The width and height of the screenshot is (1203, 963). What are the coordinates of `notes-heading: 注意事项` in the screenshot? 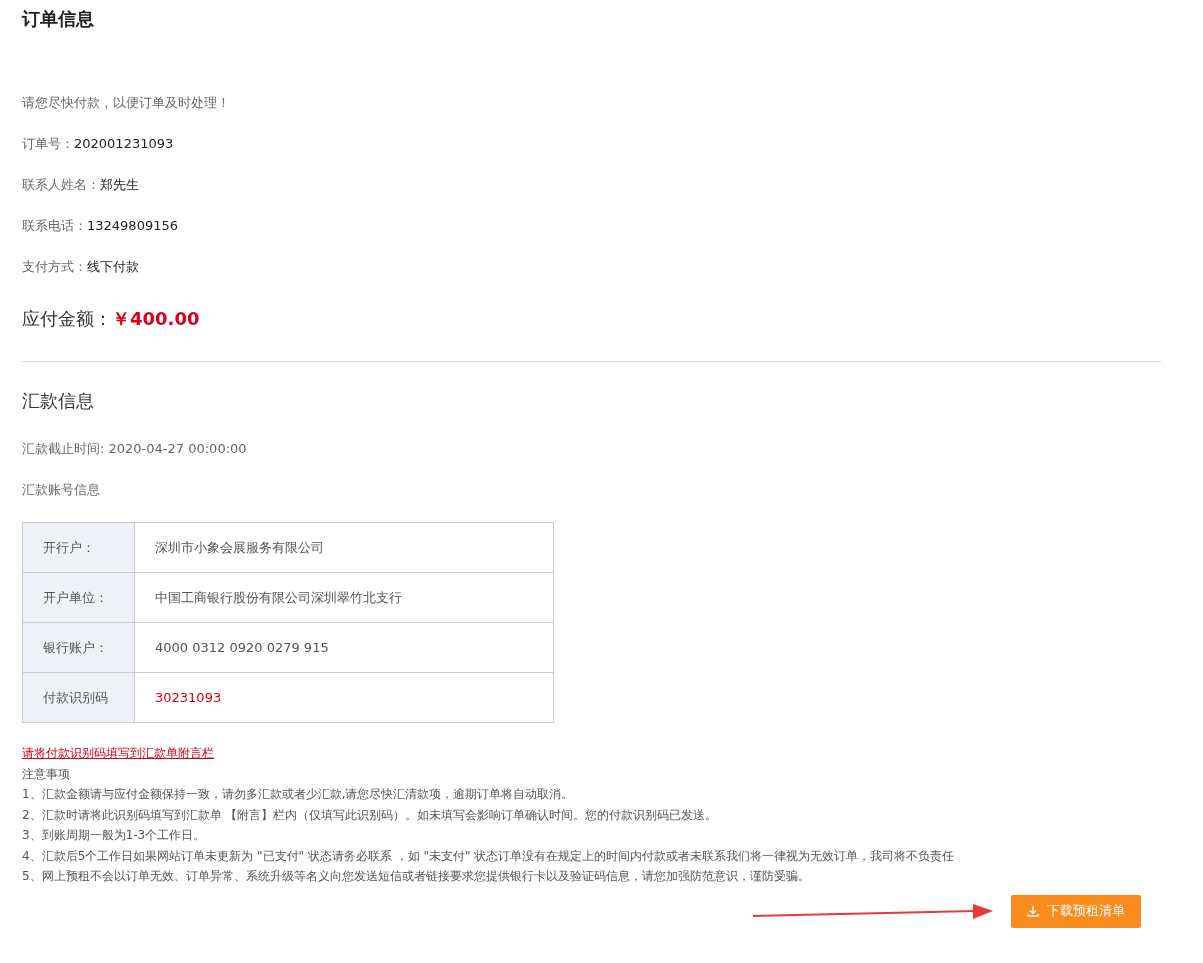 It's located at (46, 774).